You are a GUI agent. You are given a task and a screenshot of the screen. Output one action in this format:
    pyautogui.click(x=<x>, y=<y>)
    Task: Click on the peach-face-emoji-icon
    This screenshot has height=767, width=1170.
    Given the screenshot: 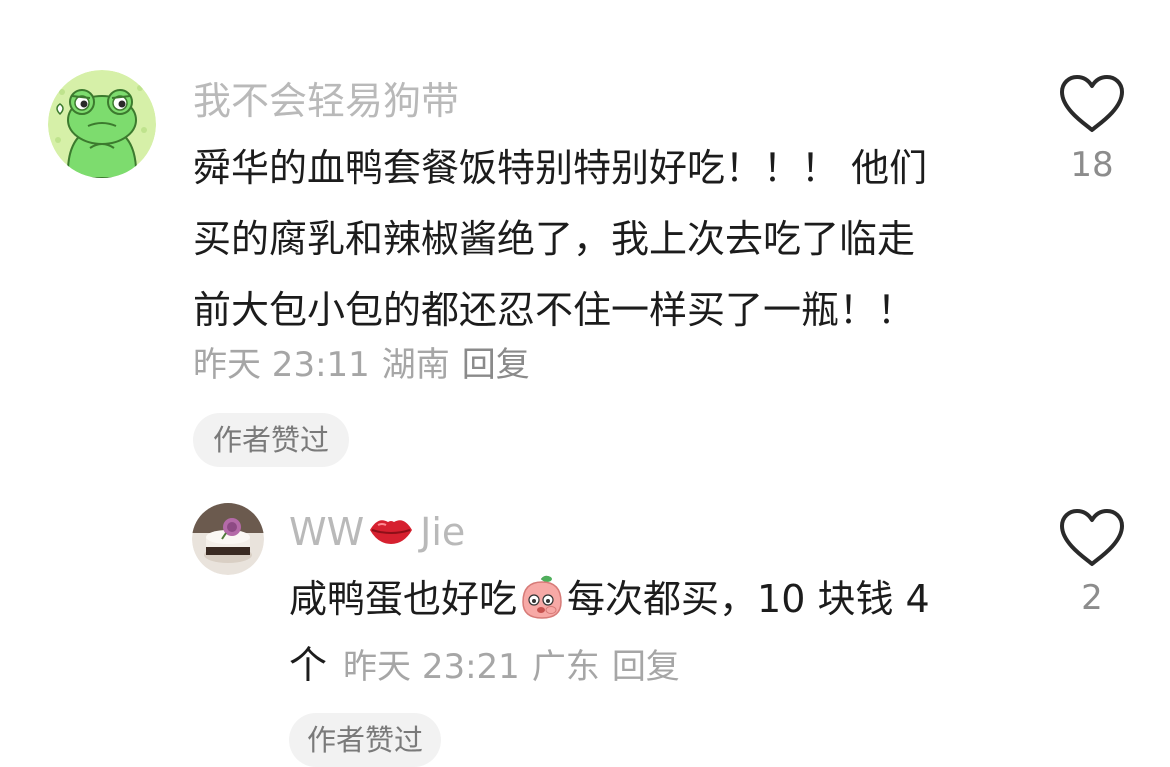 What is the action you would take?
    pyautogui.click(x=542, y=607)
    